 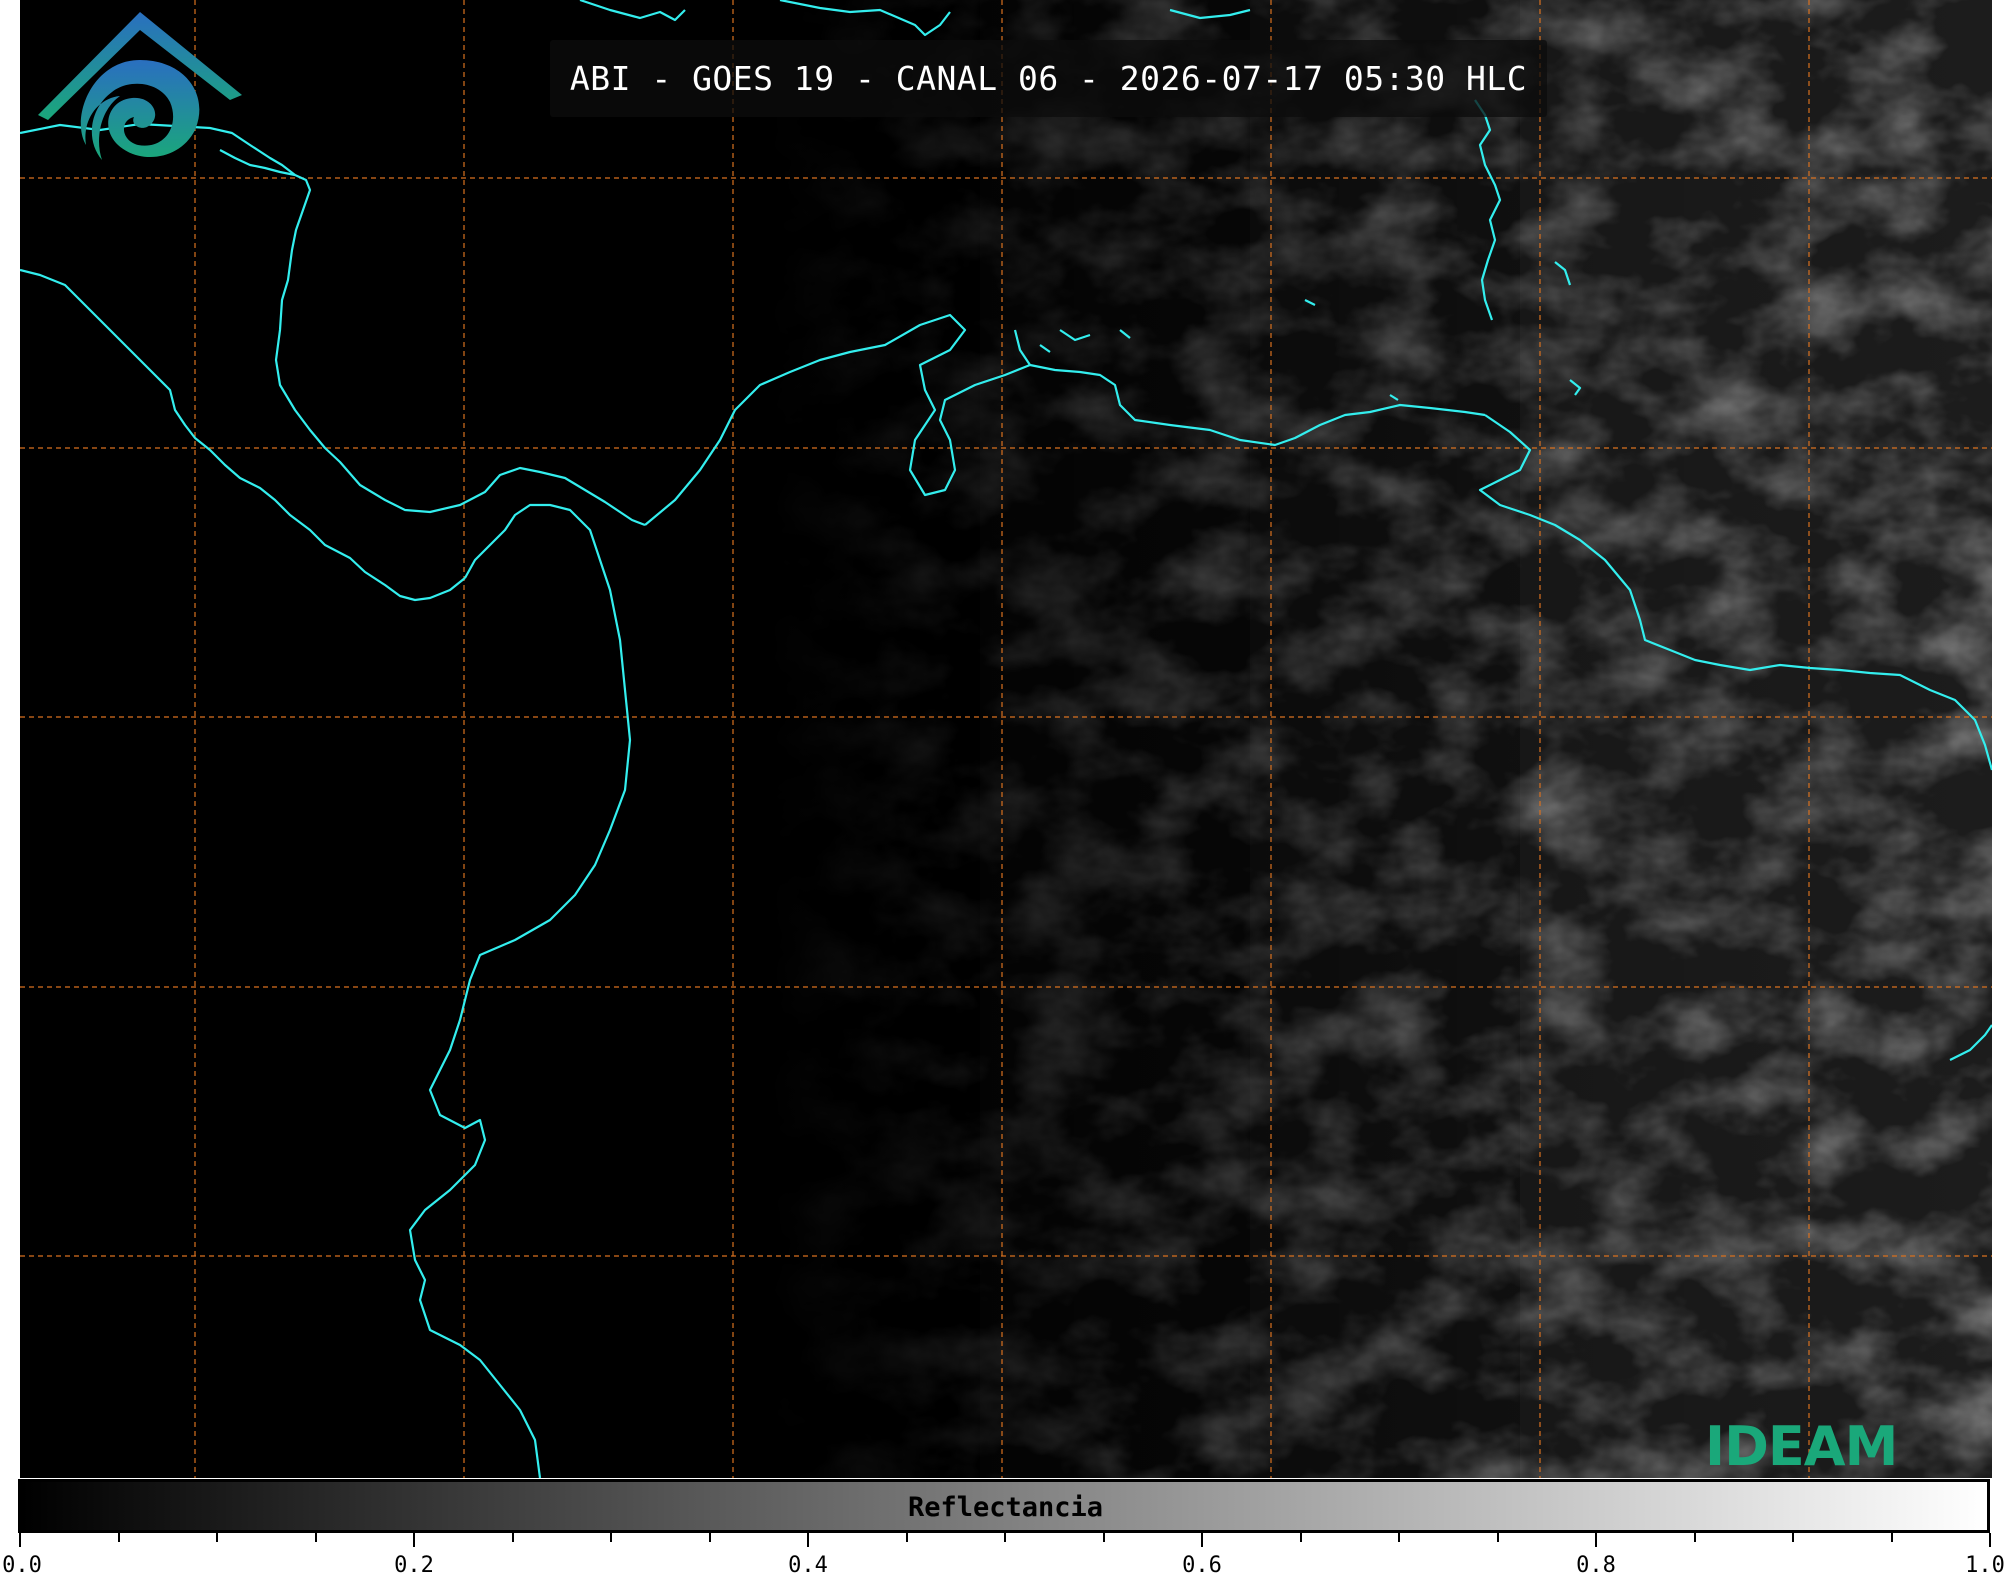 What do you see at coordinates (140, 86) in the screenshot?
I see `ideam-logo-icon` at bounding box center [140, 86].